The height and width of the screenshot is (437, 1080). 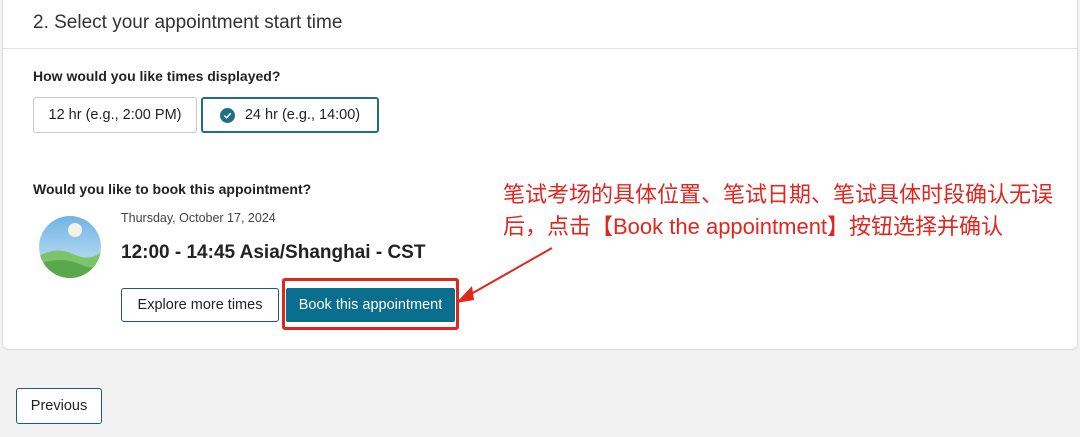 I want to click on format-24hr-button: 24 hr (e.g., 14:00), so click(x=290, y=115).